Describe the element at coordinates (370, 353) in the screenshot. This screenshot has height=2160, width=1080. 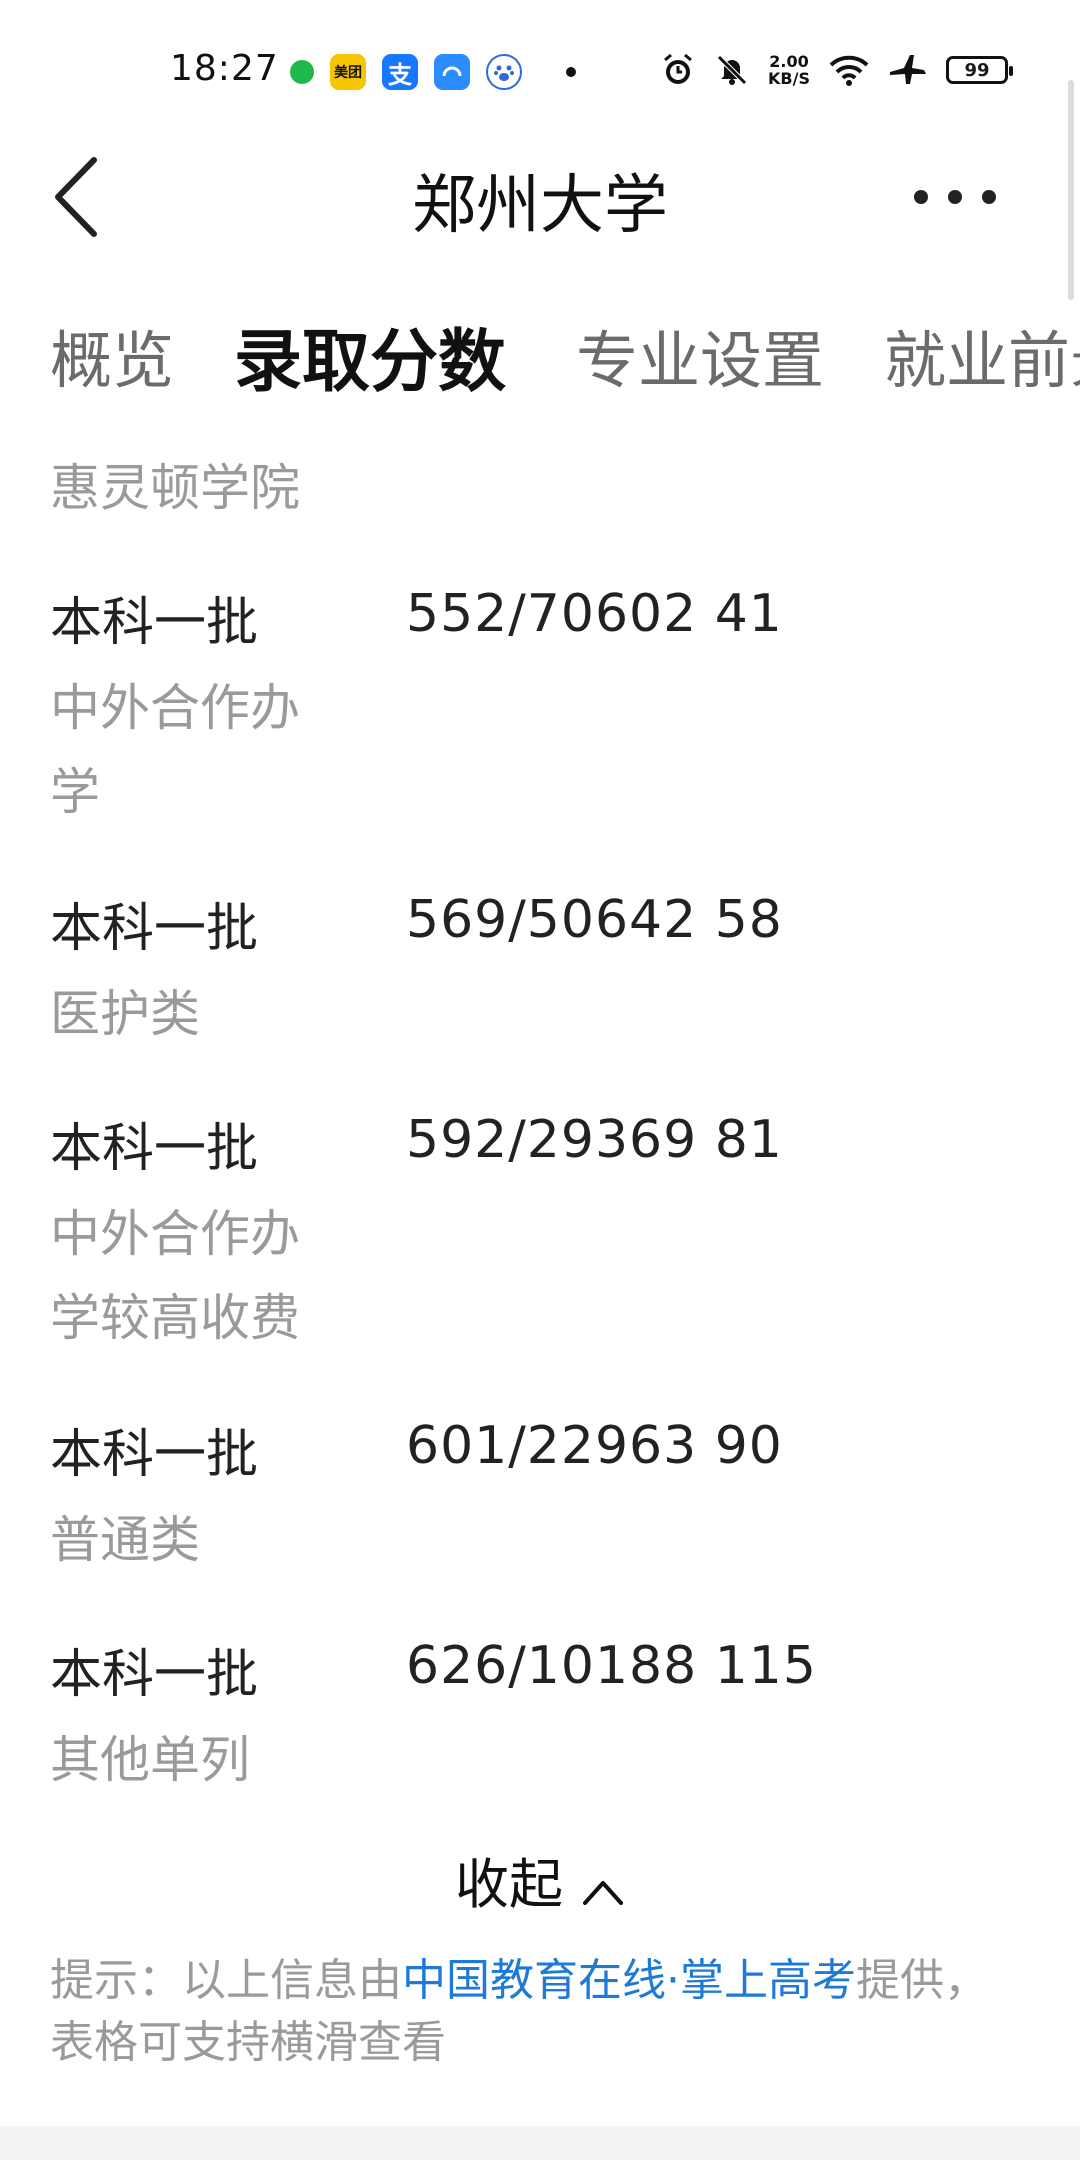
I see `tab-admission-scores: 录取分数` at that location.